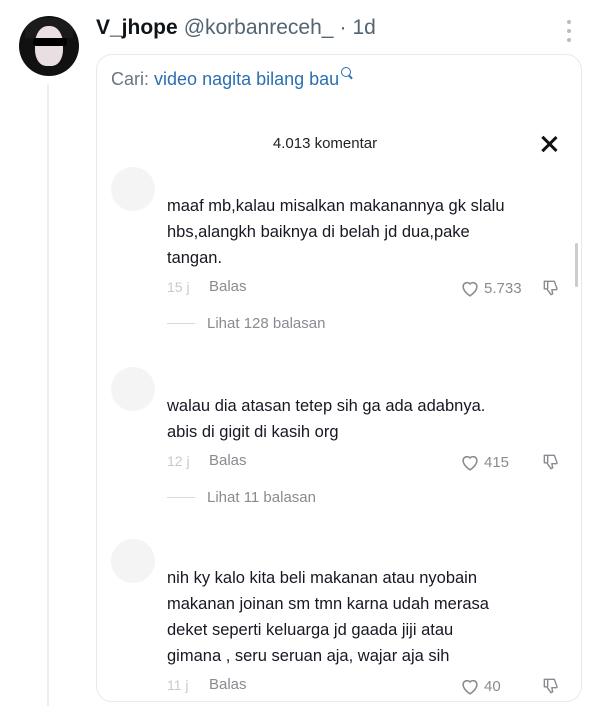 The image size is (600, 706). I want to click on more-horizontal-icon, so click(569, 31).